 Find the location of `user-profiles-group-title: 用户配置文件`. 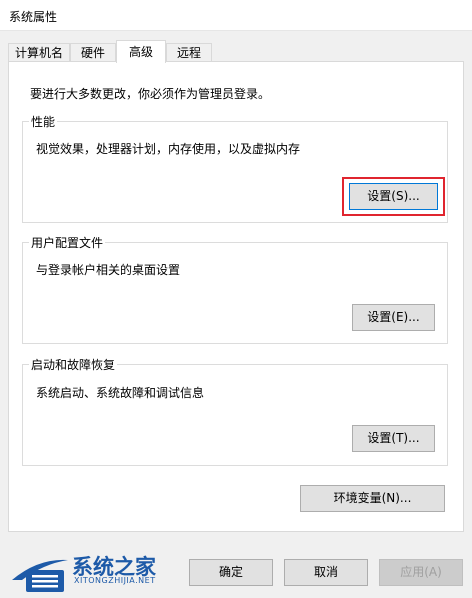

user-profiles-group-title: 用户配置文件 is located at coordinates (67, 242).